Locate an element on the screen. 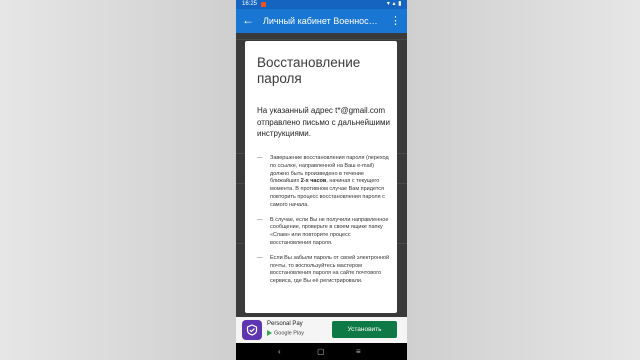  status-time: 16:25 is located at coordinates (250, 4).